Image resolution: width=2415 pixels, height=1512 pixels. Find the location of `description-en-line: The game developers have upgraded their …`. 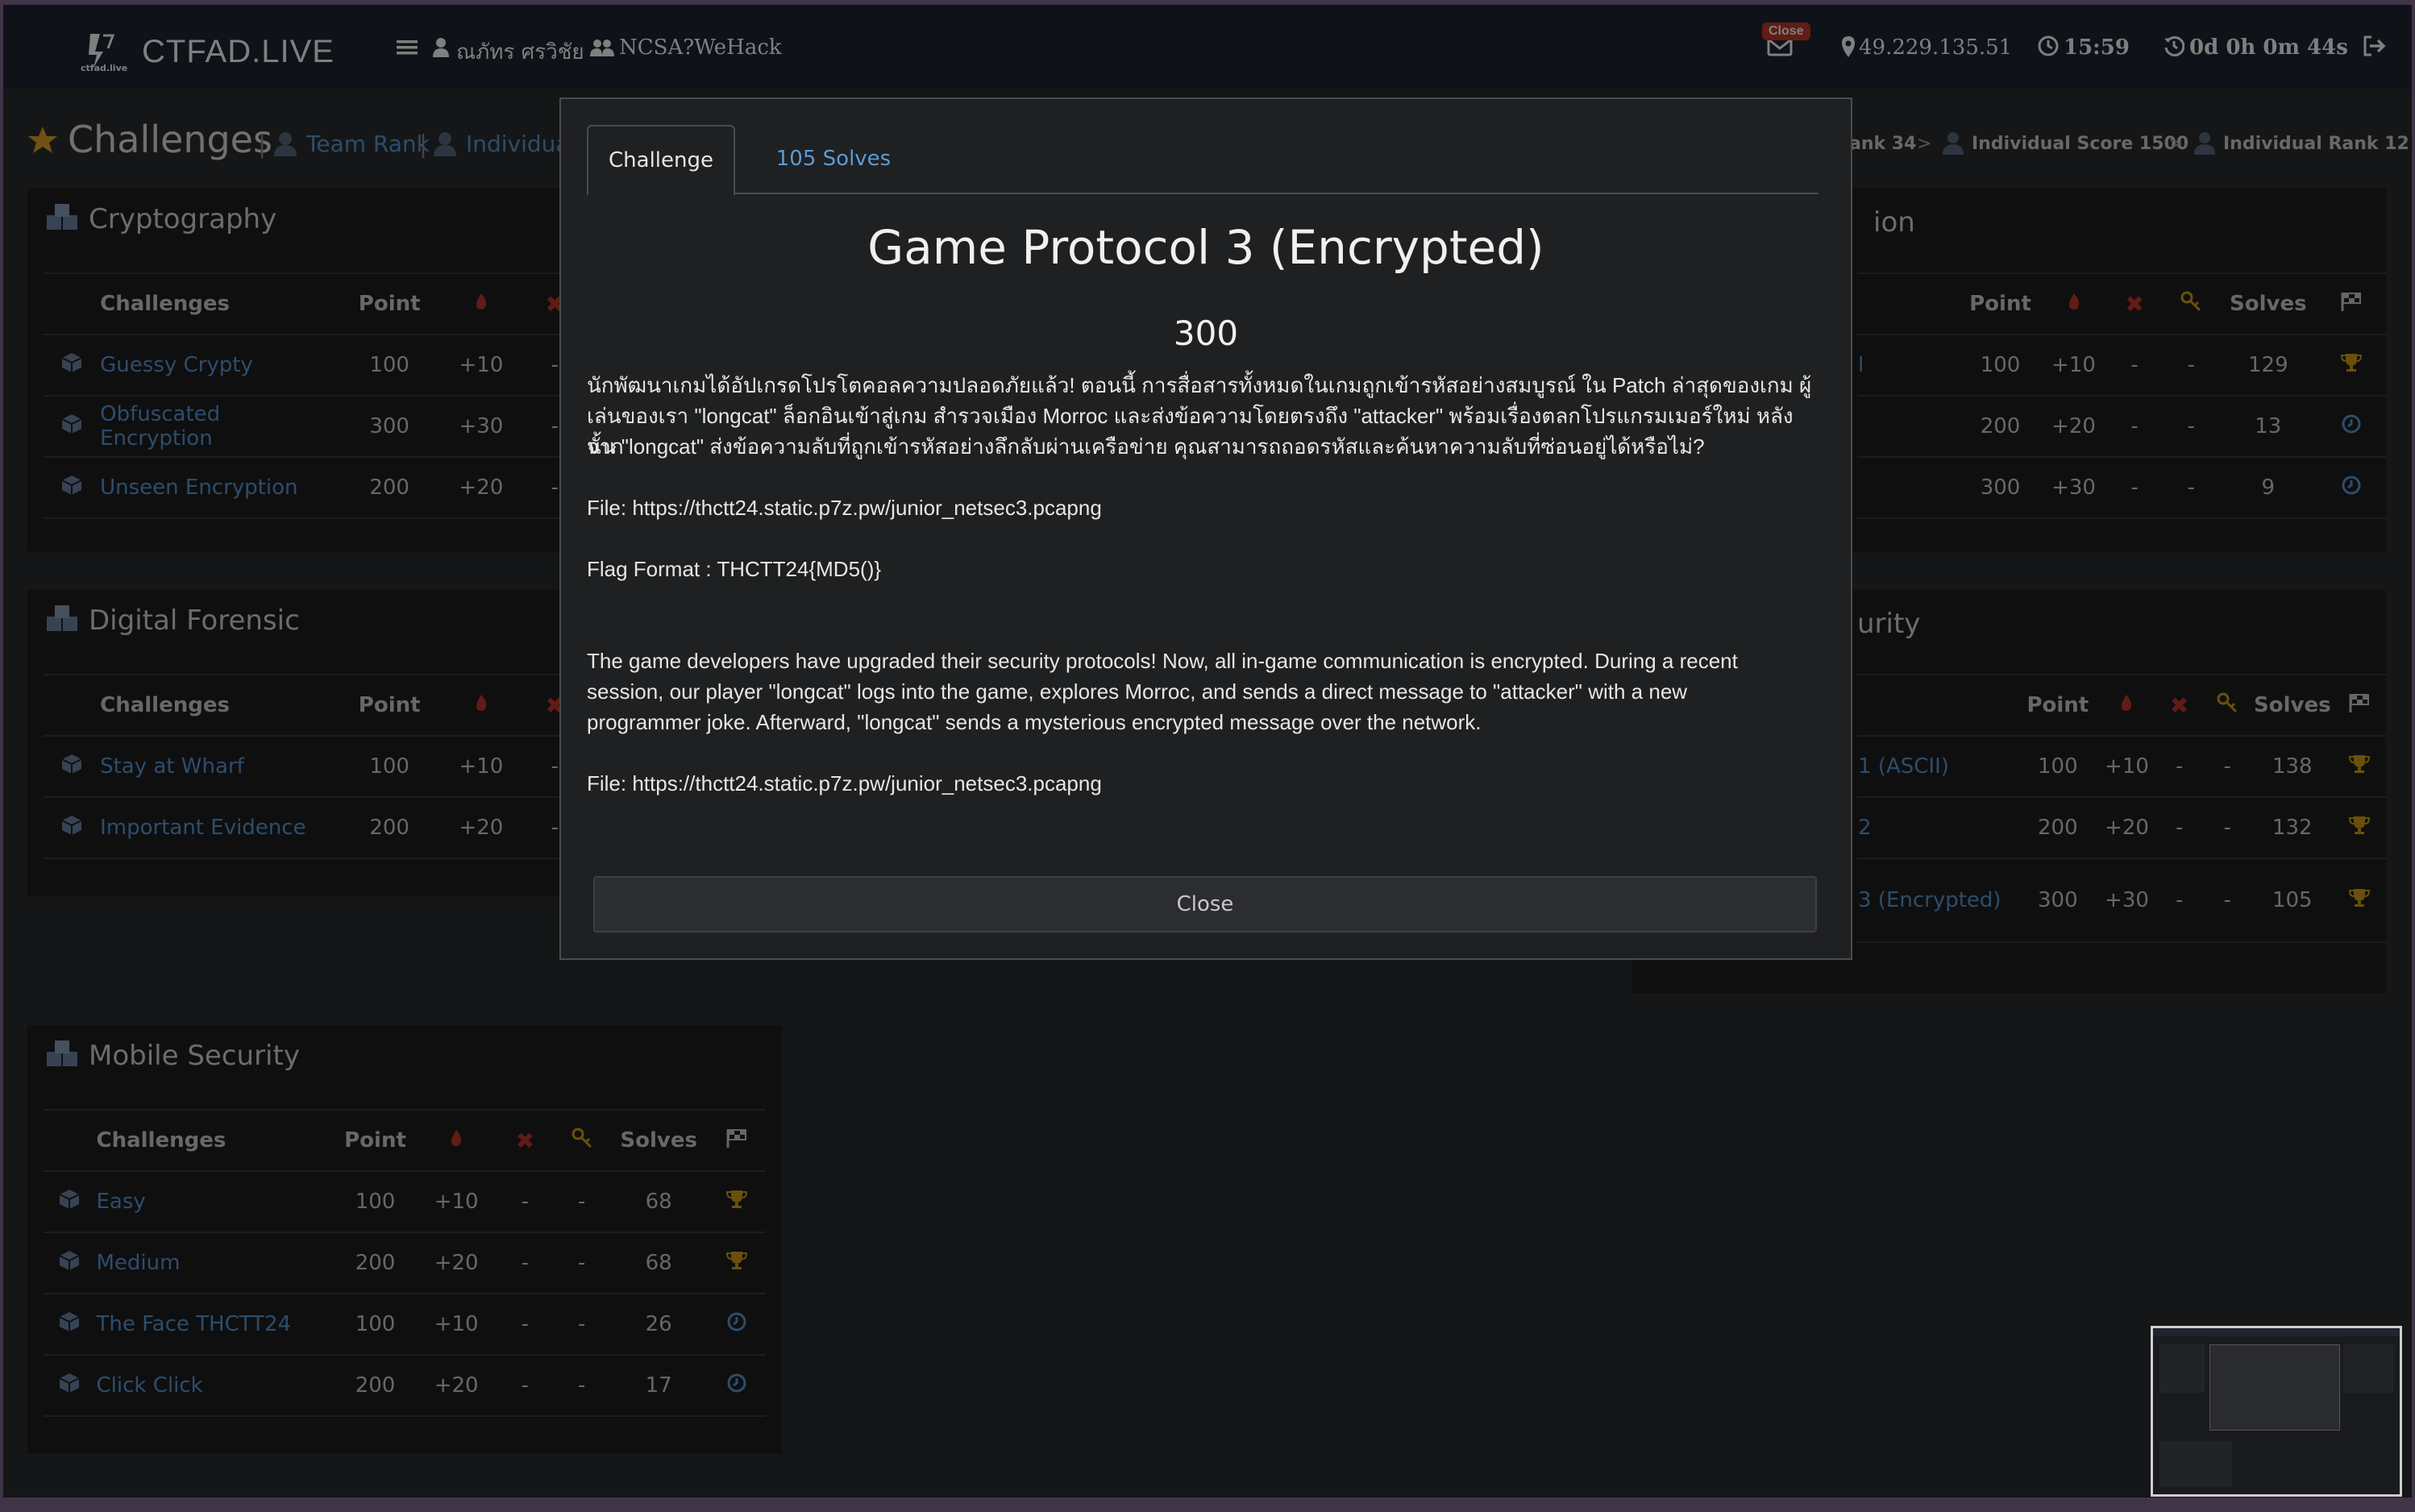

description-en-line: The game developers have upgraded their … is located at coordinates (1163, 661).